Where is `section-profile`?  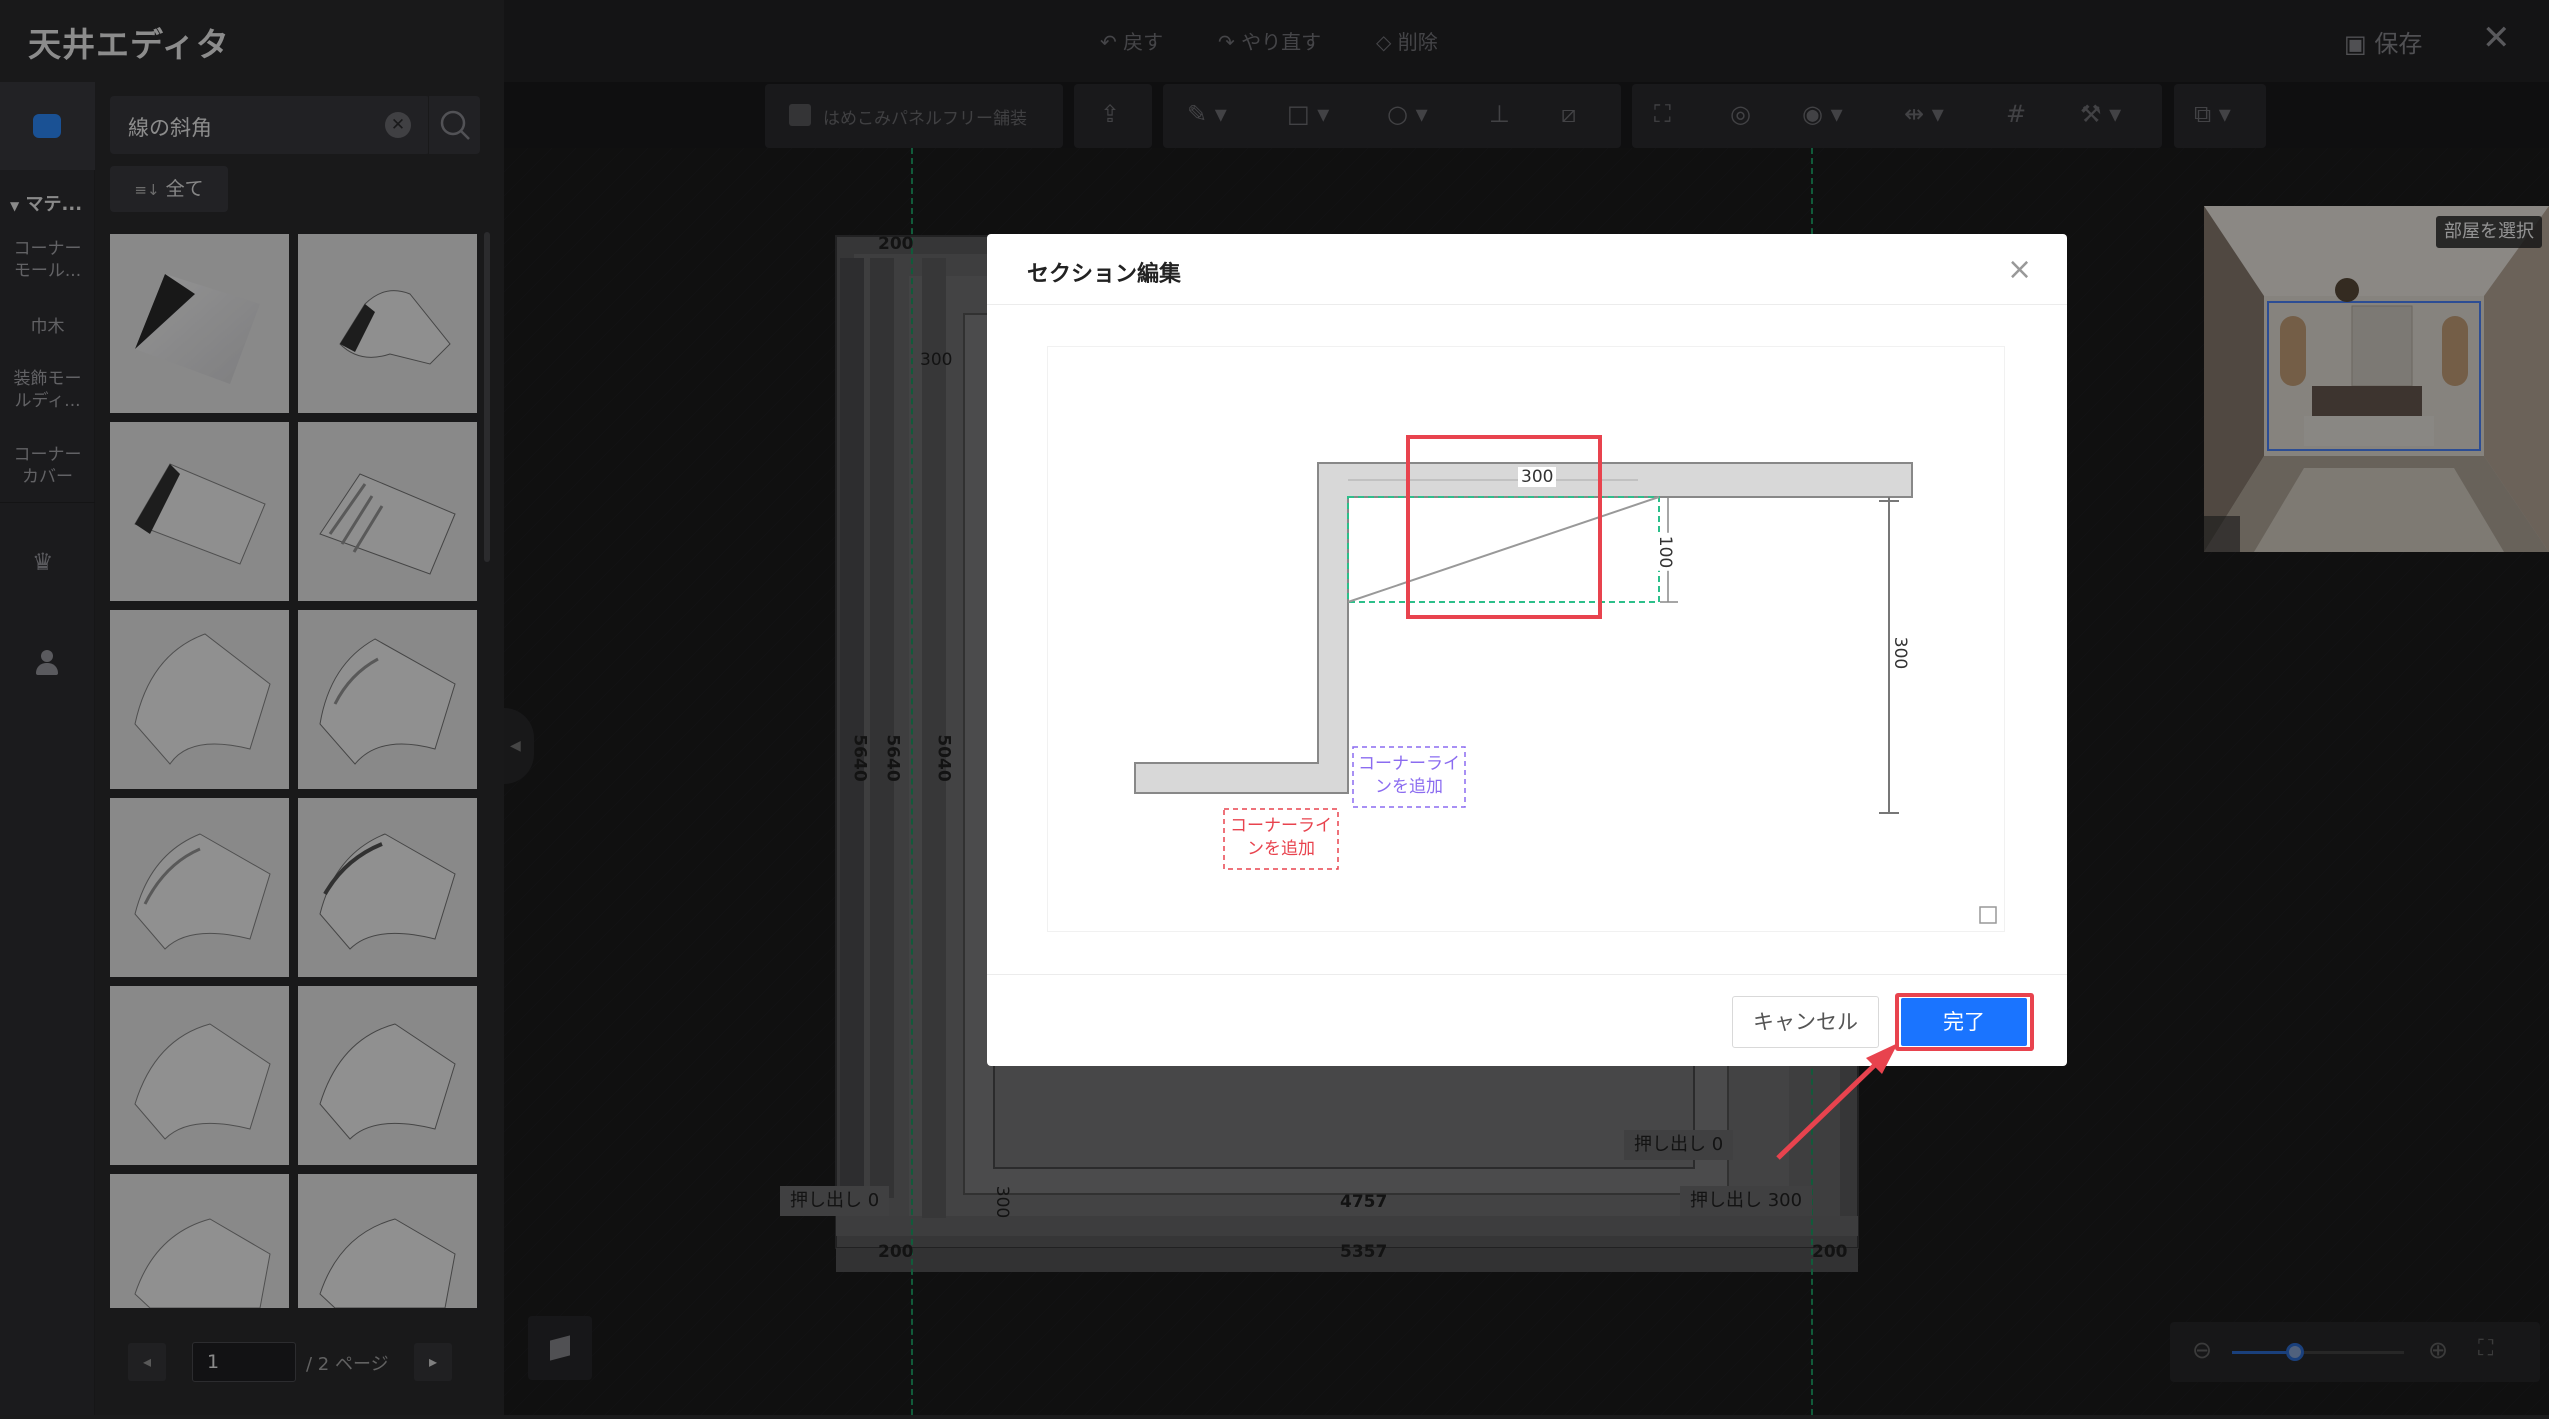 section-profile is located at coordinates (1565, 679).